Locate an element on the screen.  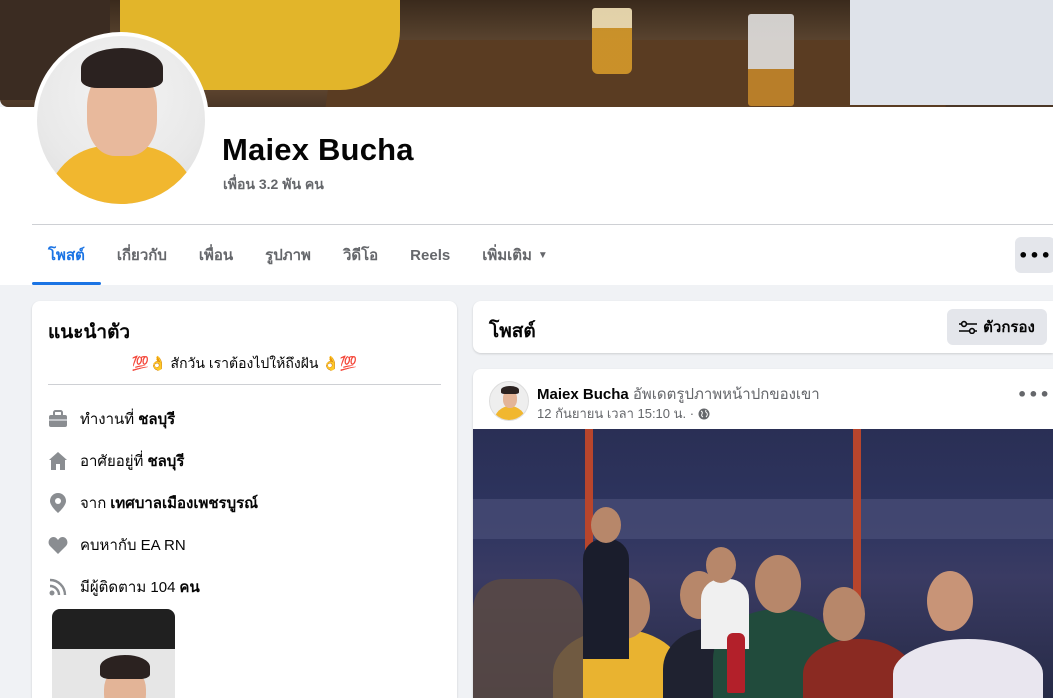
tab-label: เกี่ยวกับ is located at coordinates (141, 255).